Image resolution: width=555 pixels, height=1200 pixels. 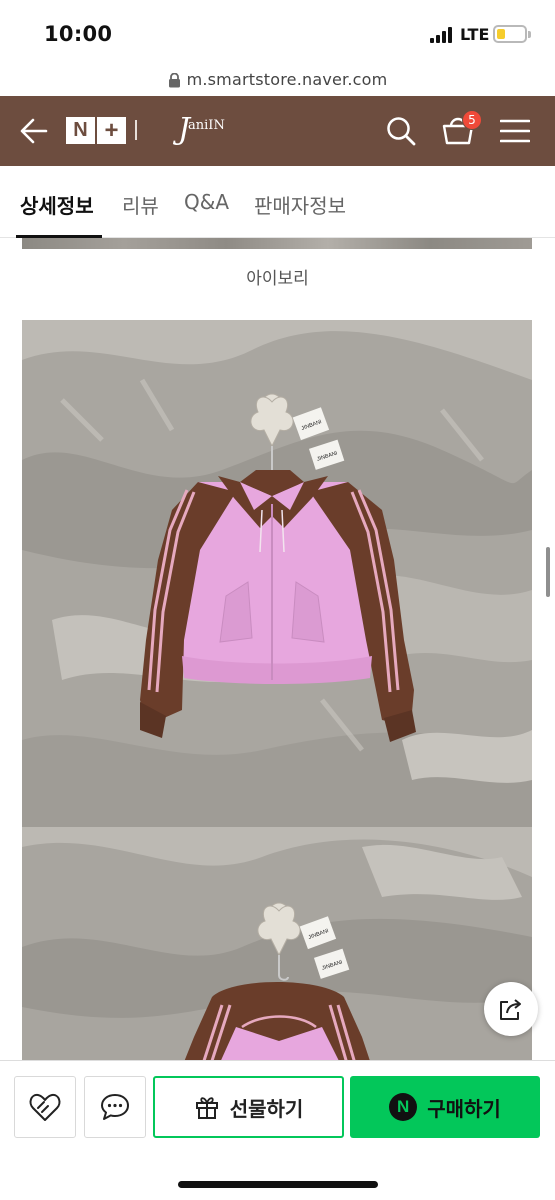 What do you see at coordinates (206, 1108) in the screenshot?
I see `gift-icon` at bounding box center [206, 1108].